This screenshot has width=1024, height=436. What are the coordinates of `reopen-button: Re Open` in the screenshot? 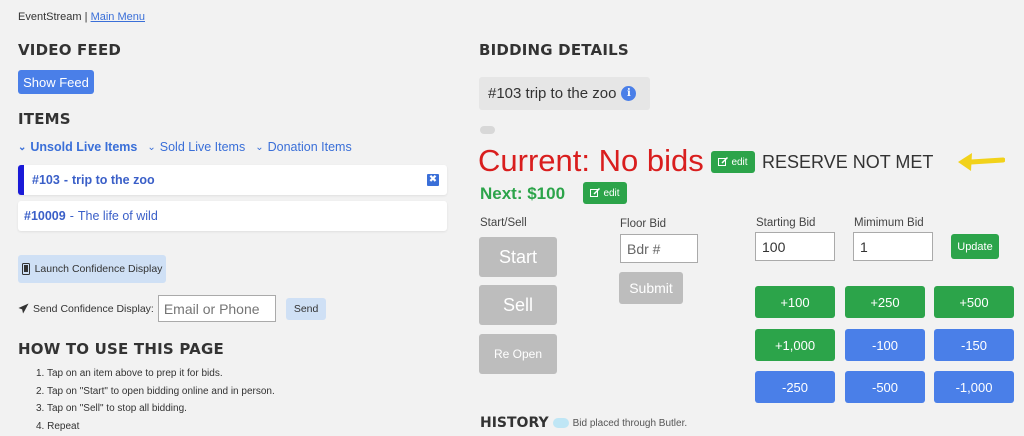 It's located at (518, 354).